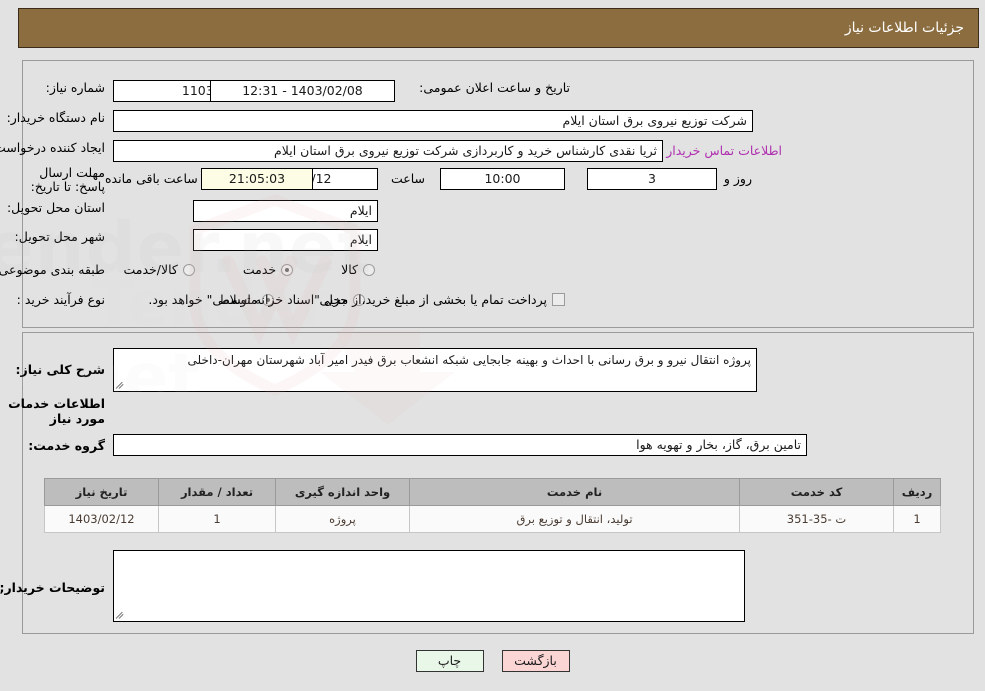  I want to click on remaining-days-field: 3, so click(652, 179).